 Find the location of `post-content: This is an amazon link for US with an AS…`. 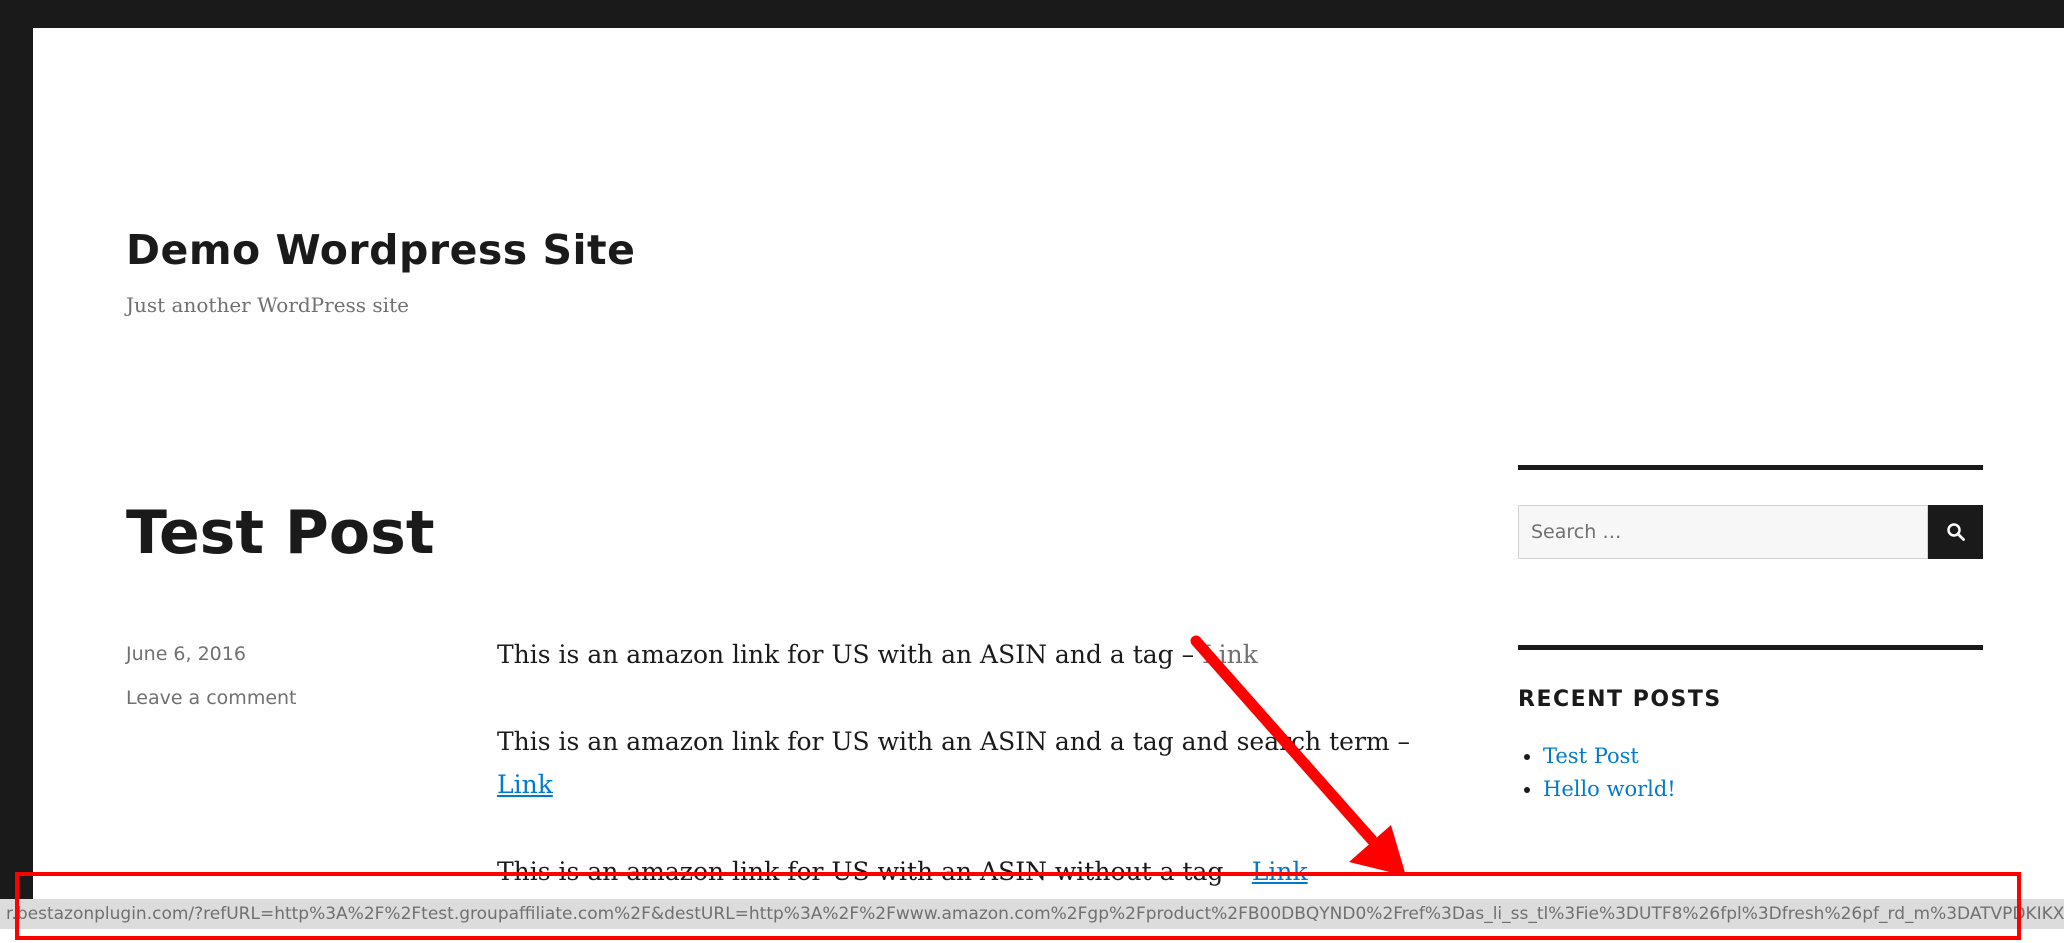

post-content: This is an amazon link for US with an AS… is located at coordinates (972, 785).